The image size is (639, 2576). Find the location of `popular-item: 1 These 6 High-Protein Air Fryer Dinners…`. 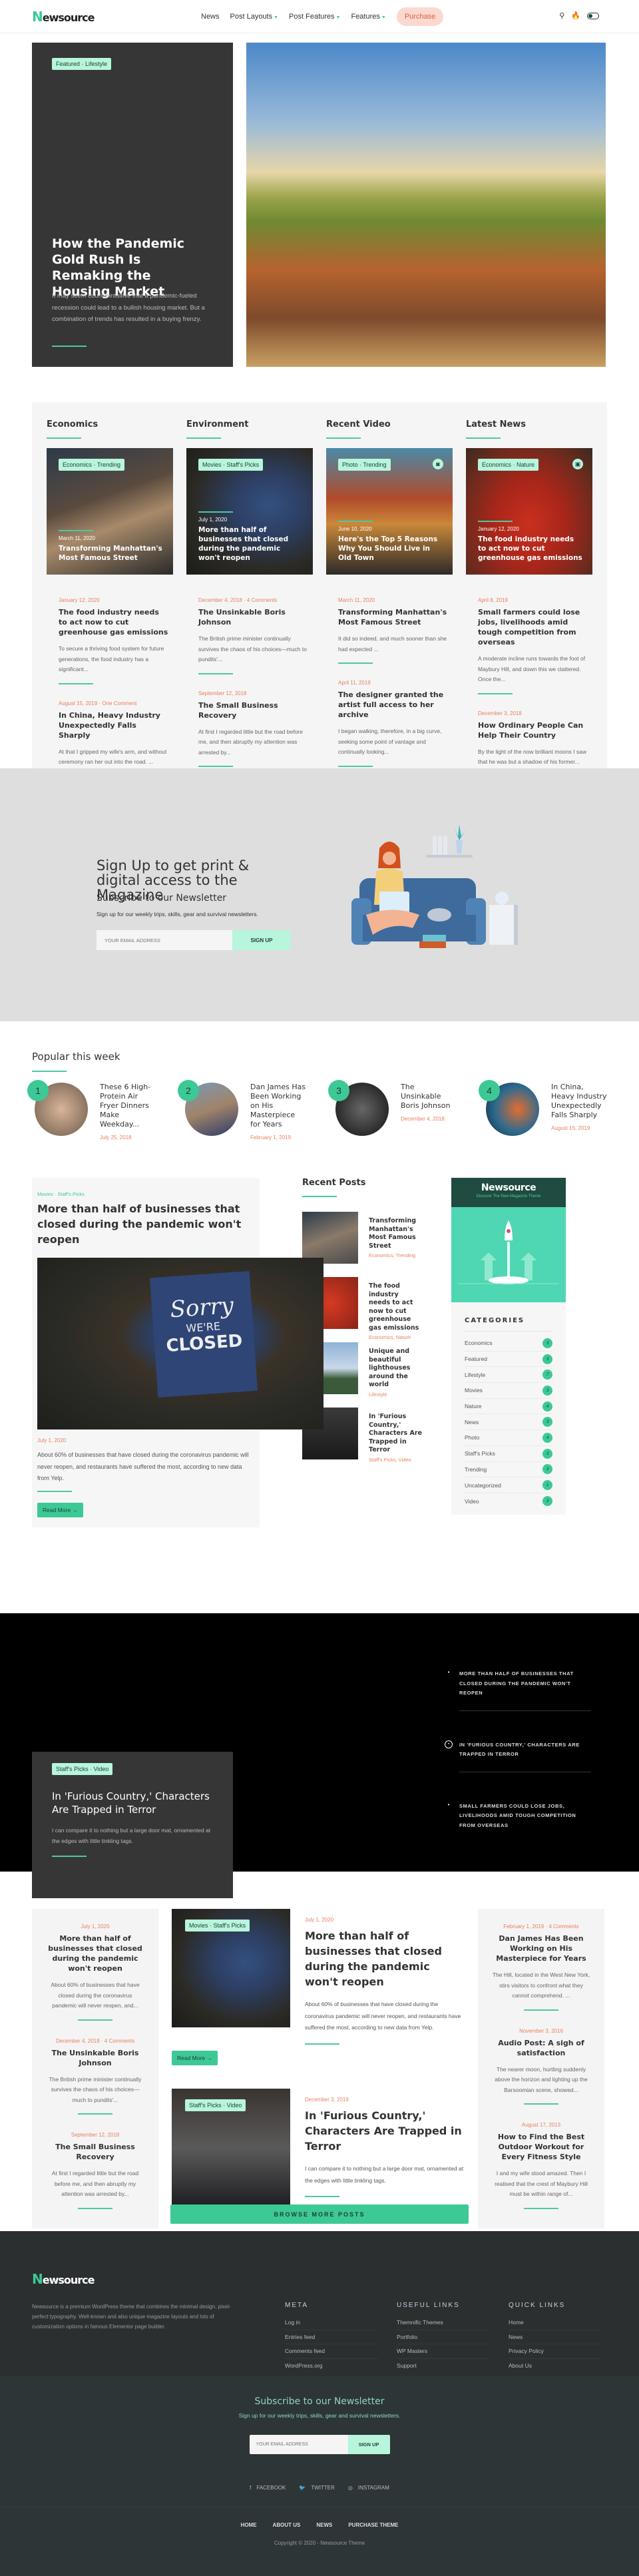

popular-item: 1 These 6 High-Protein Air Fryer Dinners… is located at coordinates (91, 1111).